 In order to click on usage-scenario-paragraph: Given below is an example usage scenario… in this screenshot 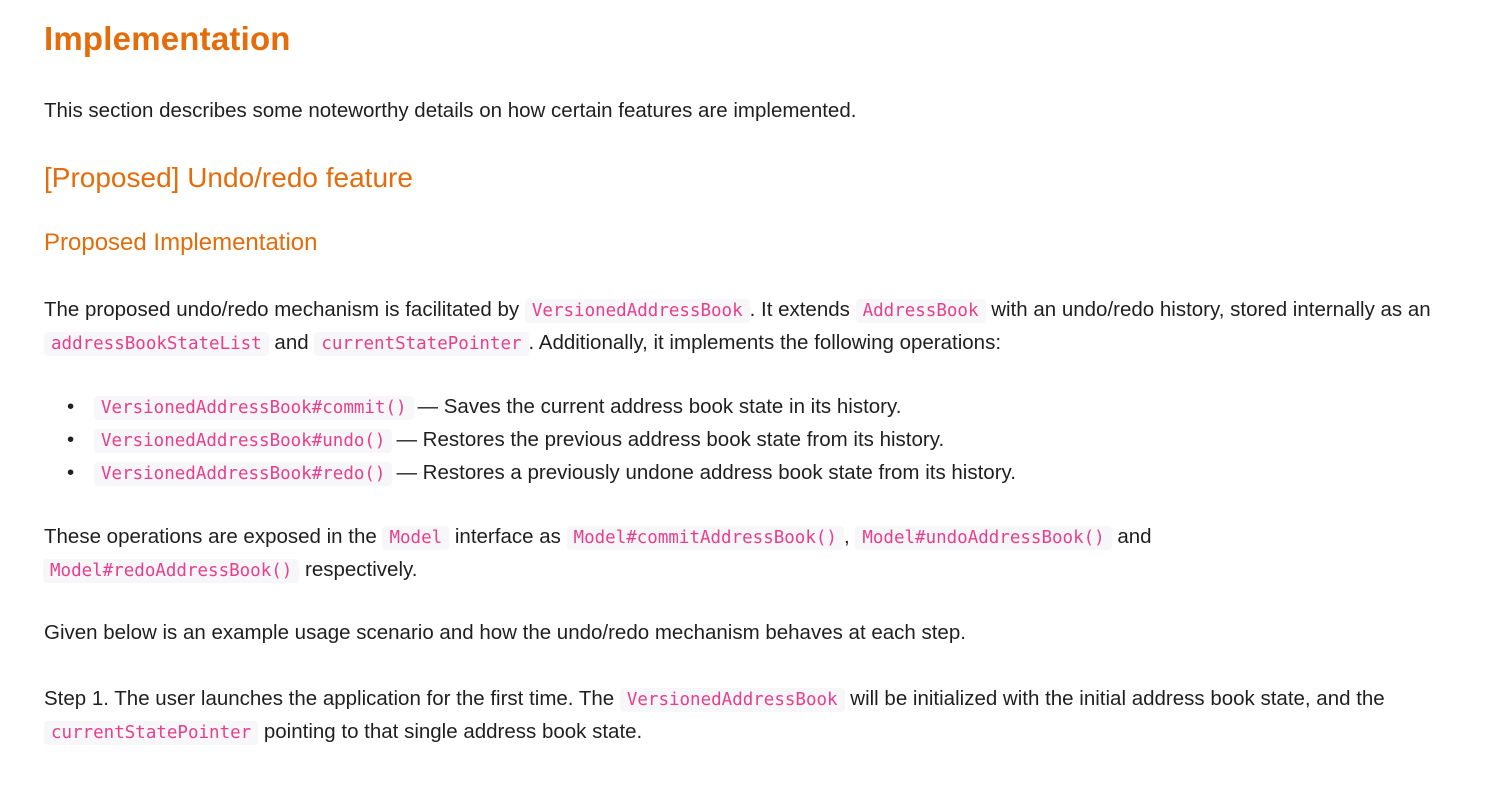, I will do `click(505, 632)`.